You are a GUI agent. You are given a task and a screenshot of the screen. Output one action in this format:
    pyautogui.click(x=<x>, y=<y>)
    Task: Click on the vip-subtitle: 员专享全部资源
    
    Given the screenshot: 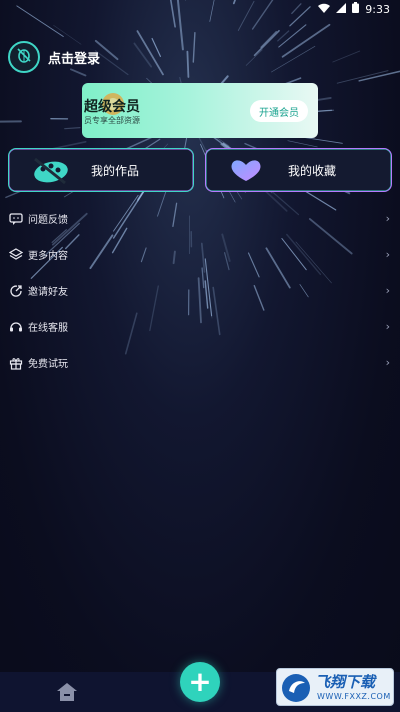 What is the action you would take?
    pyautogui.click(x=112, y=120)
    